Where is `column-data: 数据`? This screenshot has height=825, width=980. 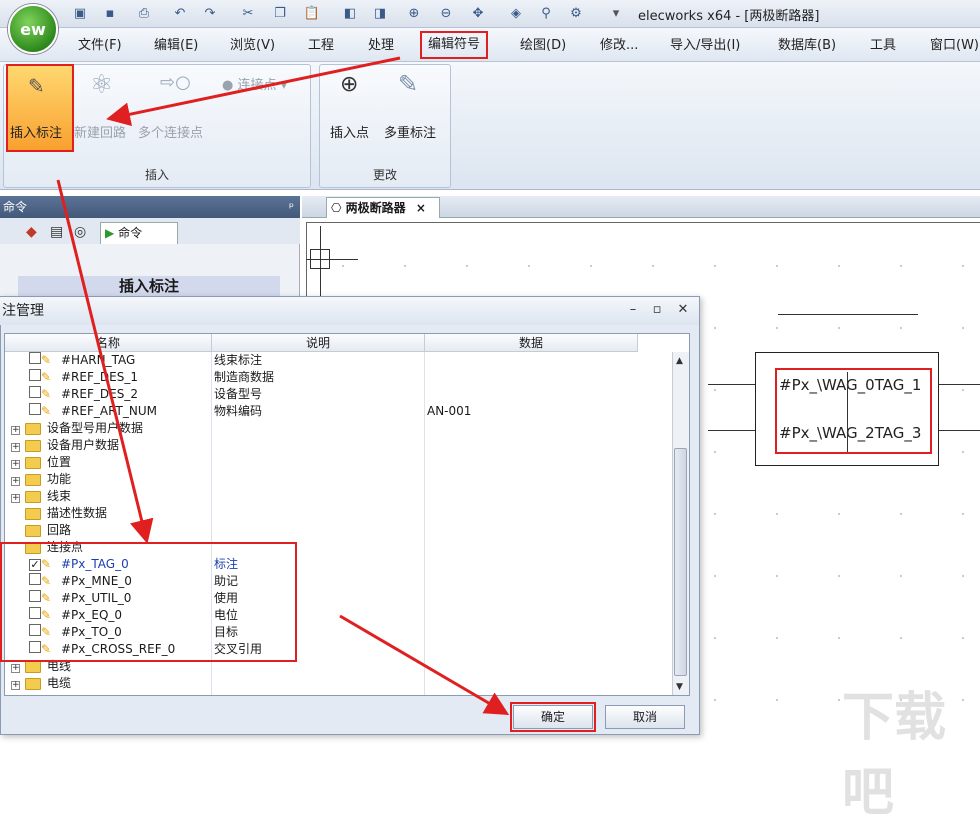 column-data: 数据 is located at coordinates (531, 343).